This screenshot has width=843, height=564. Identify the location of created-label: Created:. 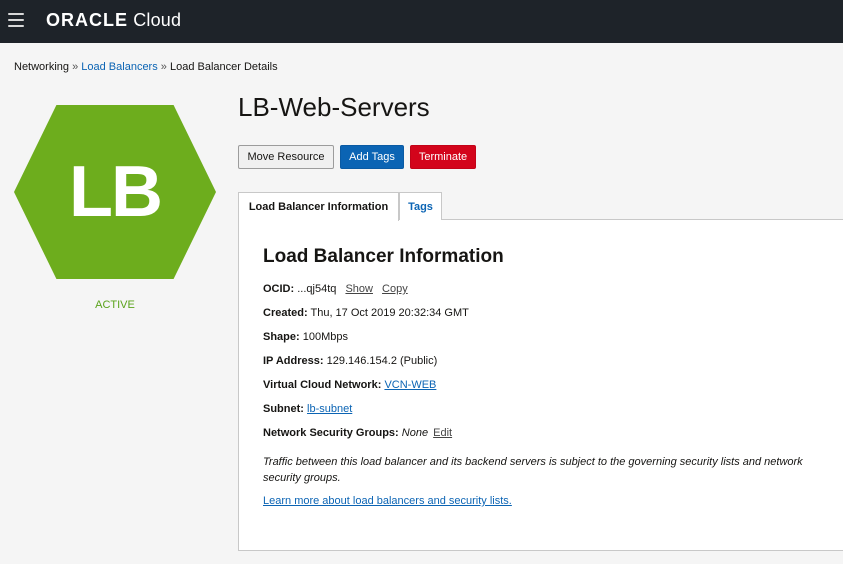
(285, 313).